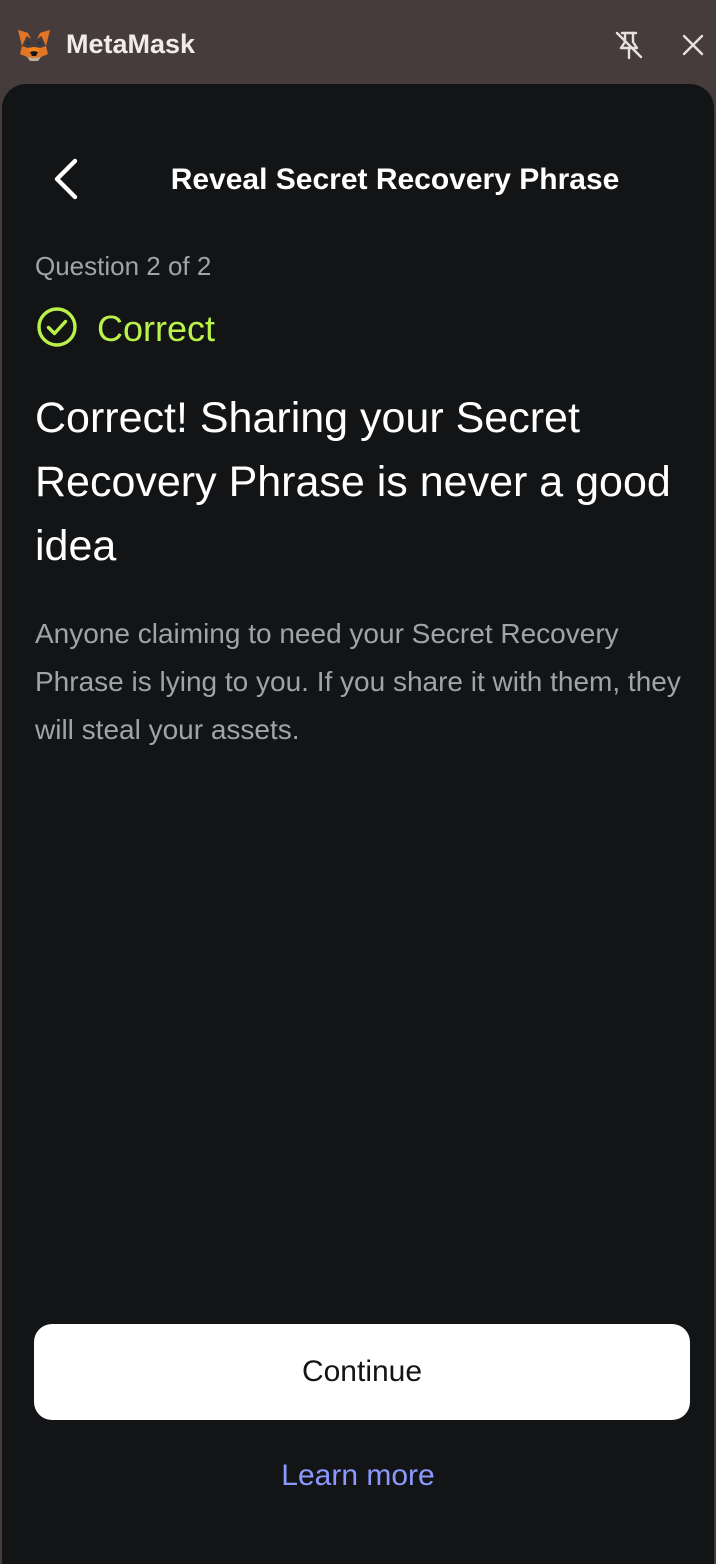 The width and height of the screenshot is (716, 1564). What do you see at coordinates (395, 179) in the screenshot?
I see `page-title: Reveal Secret Recovery Phrase` at bounding box center [395, 179].